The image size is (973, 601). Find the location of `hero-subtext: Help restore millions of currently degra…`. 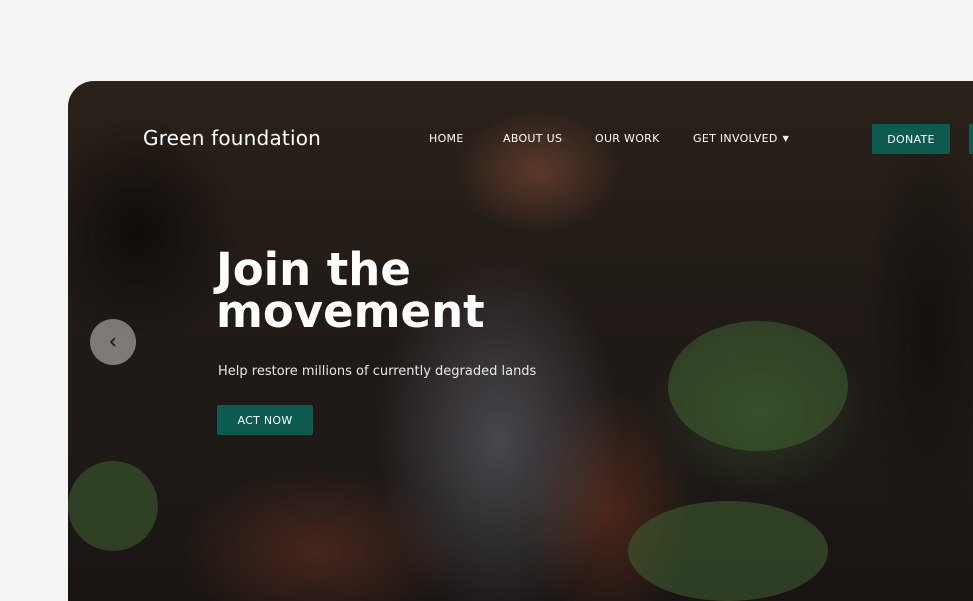

hero-subtext: Help restore millions of currently degra… is located at coordinates (377, 371).